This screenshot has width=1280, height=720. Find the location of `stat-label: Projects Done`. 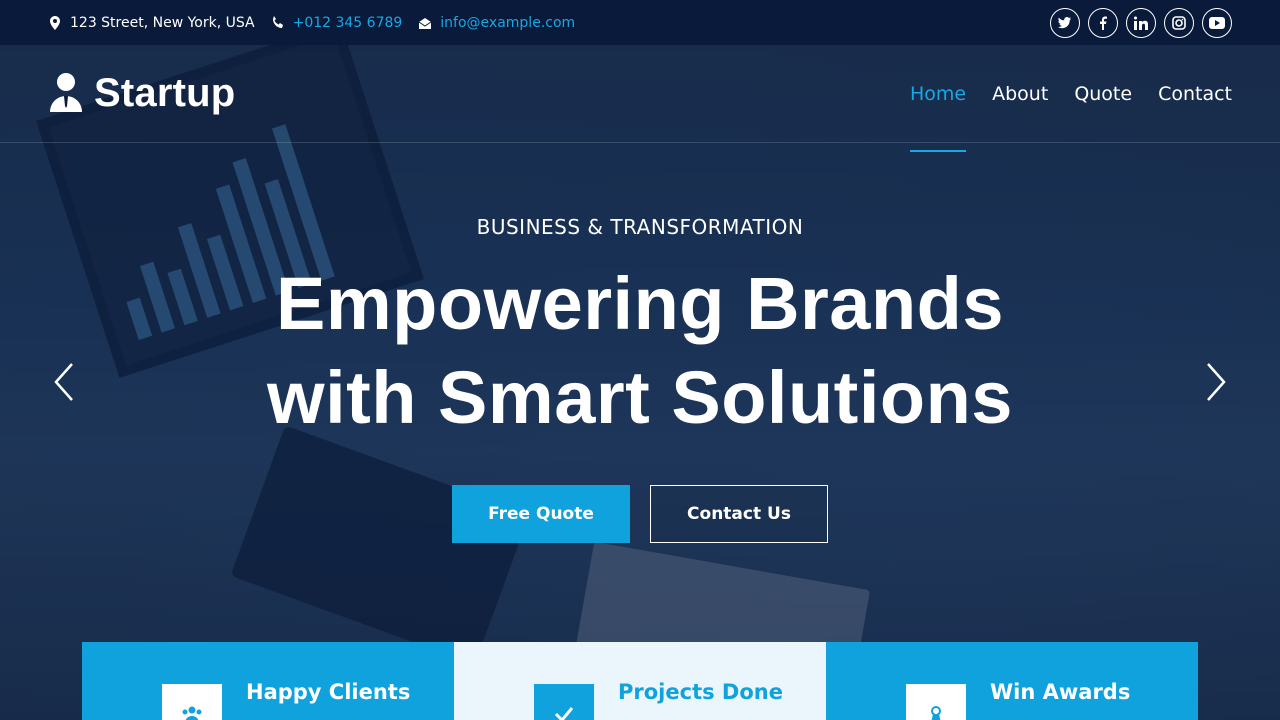

stat-label: Projects Done is located at coordinates (700, 692).